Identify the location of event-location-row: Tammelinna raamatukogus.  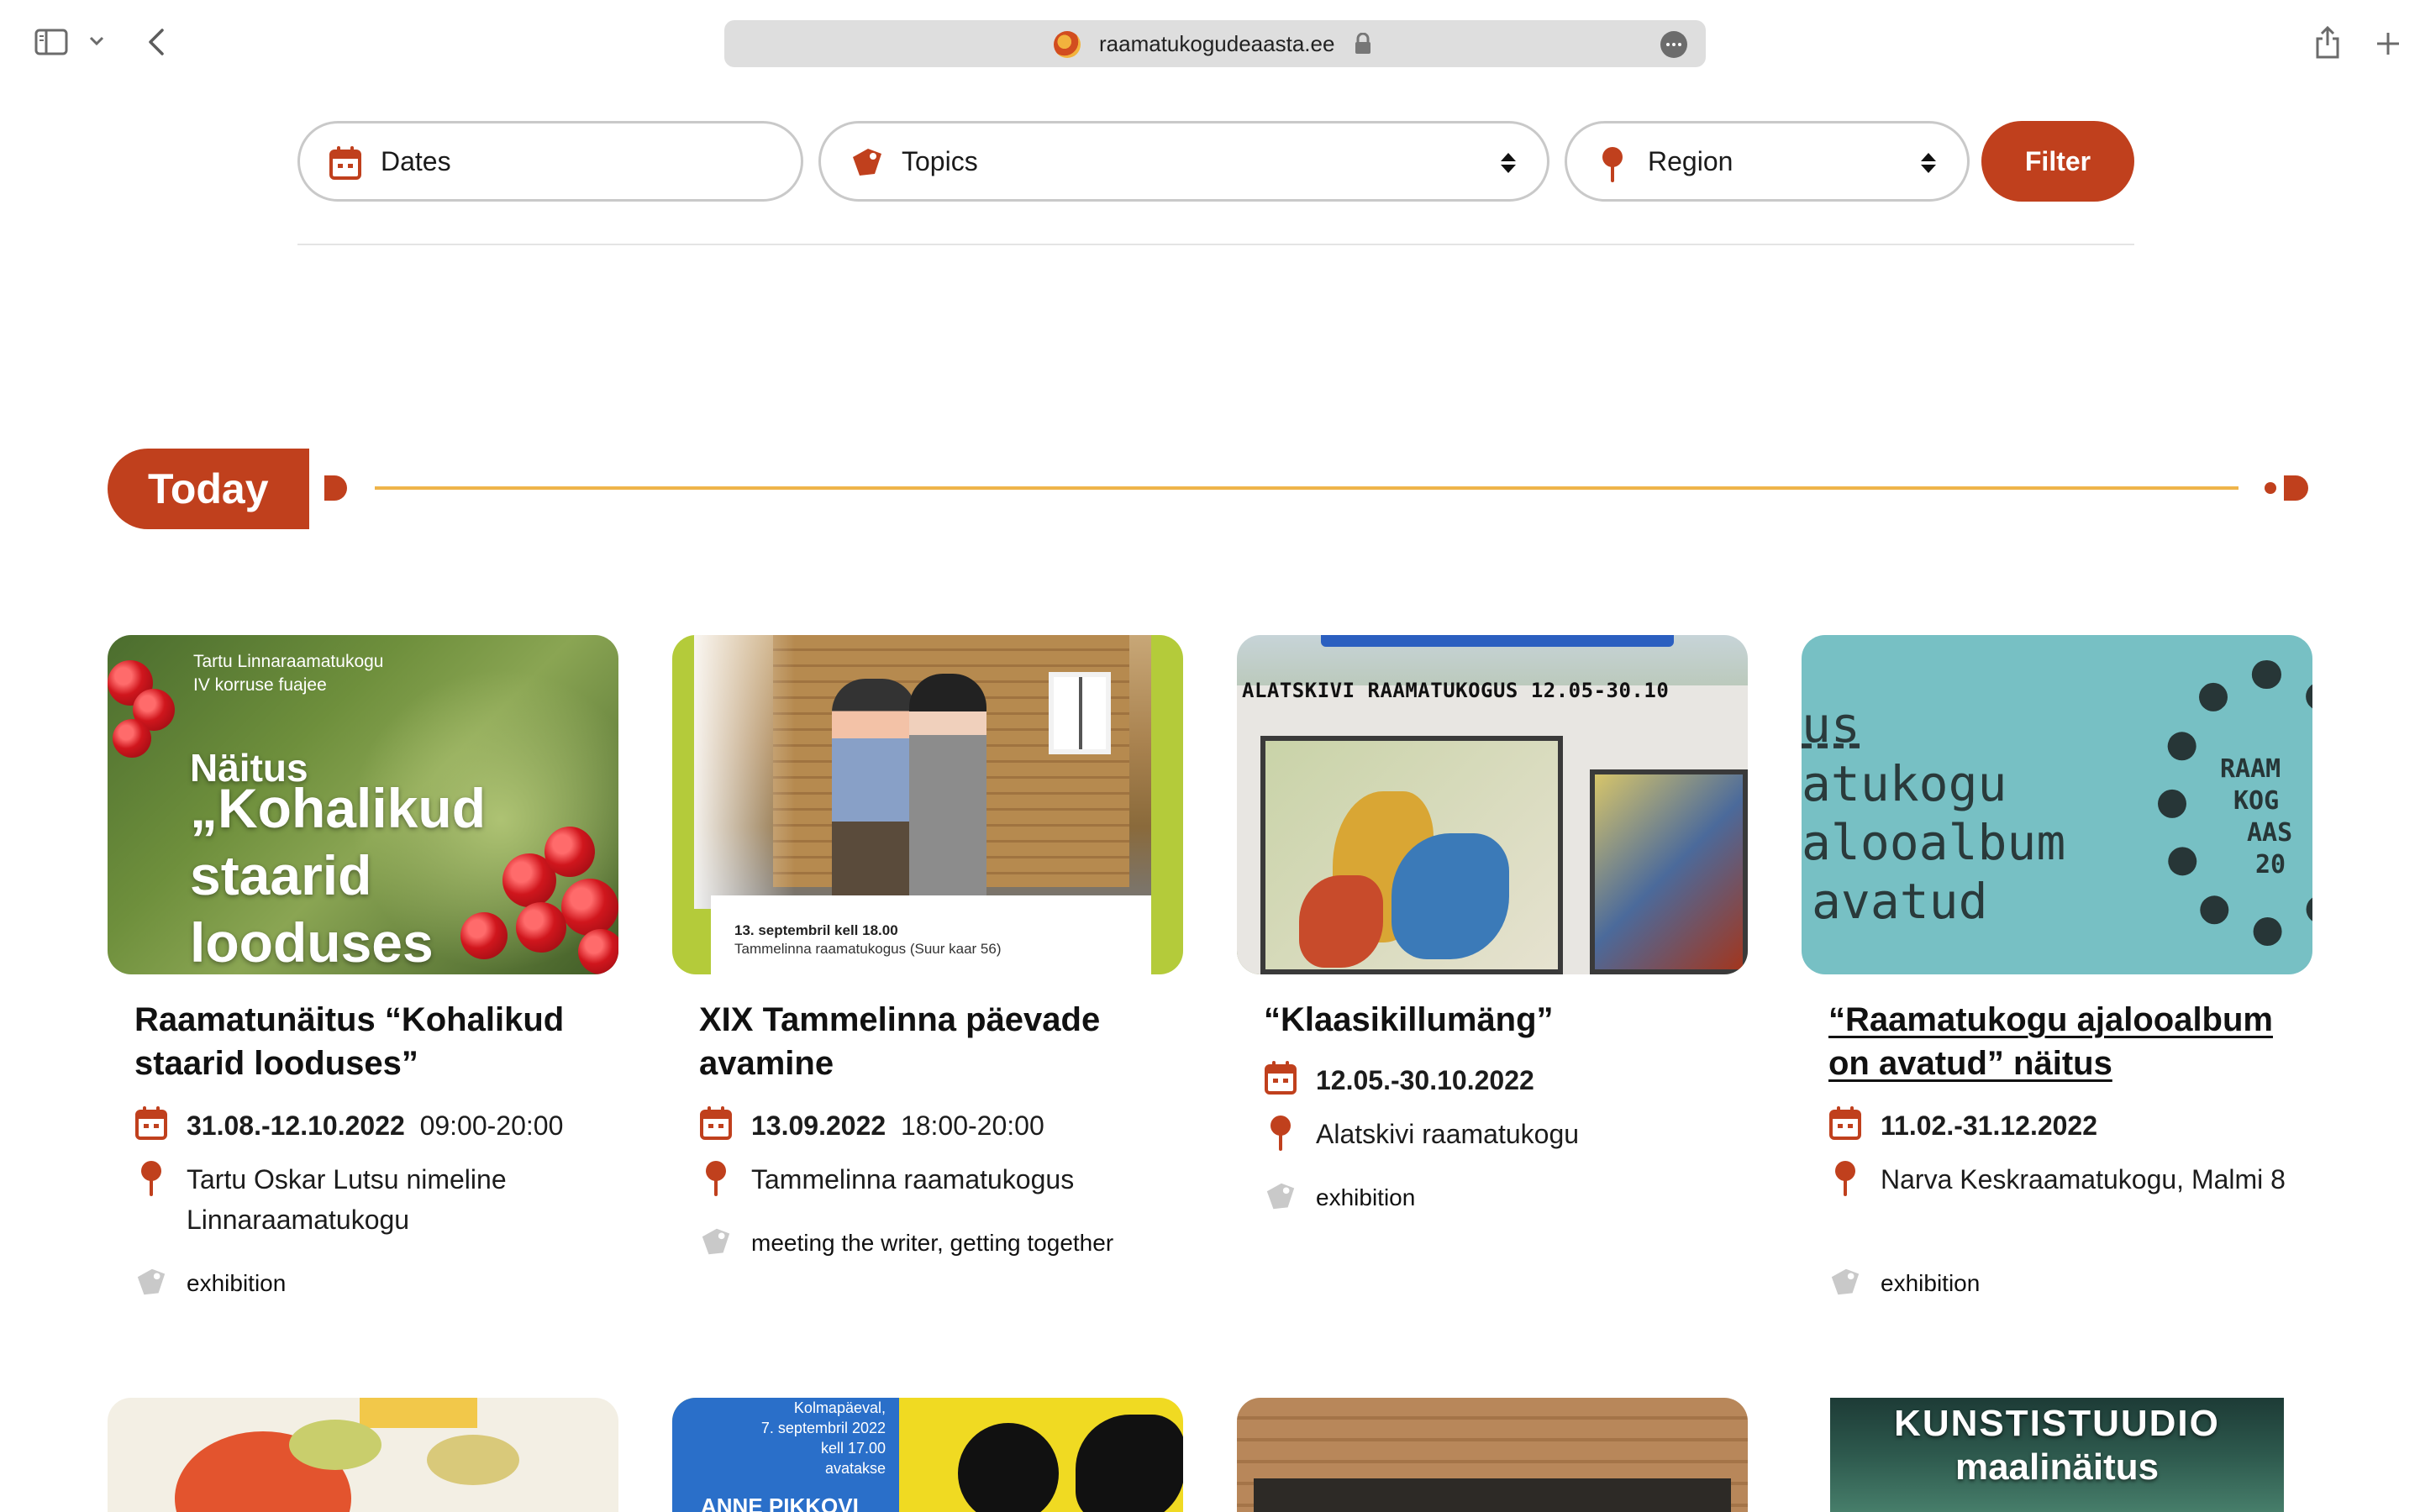
(938, 1179).